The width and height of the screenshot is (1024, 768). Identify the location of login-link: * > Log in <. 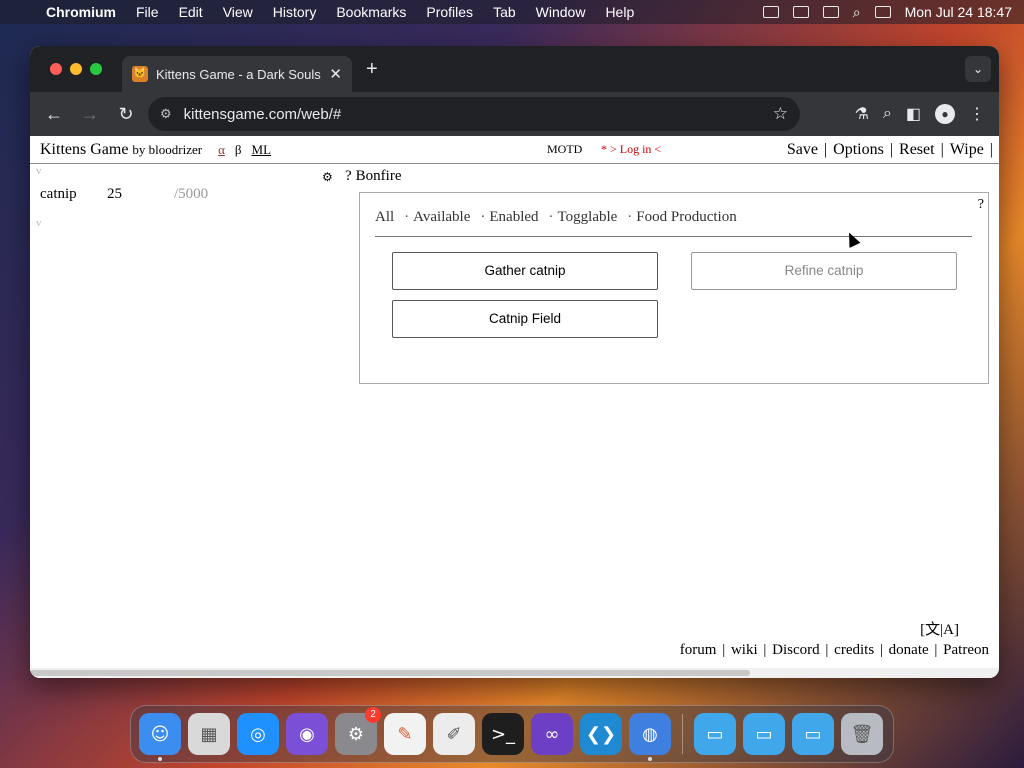
(631, 149).